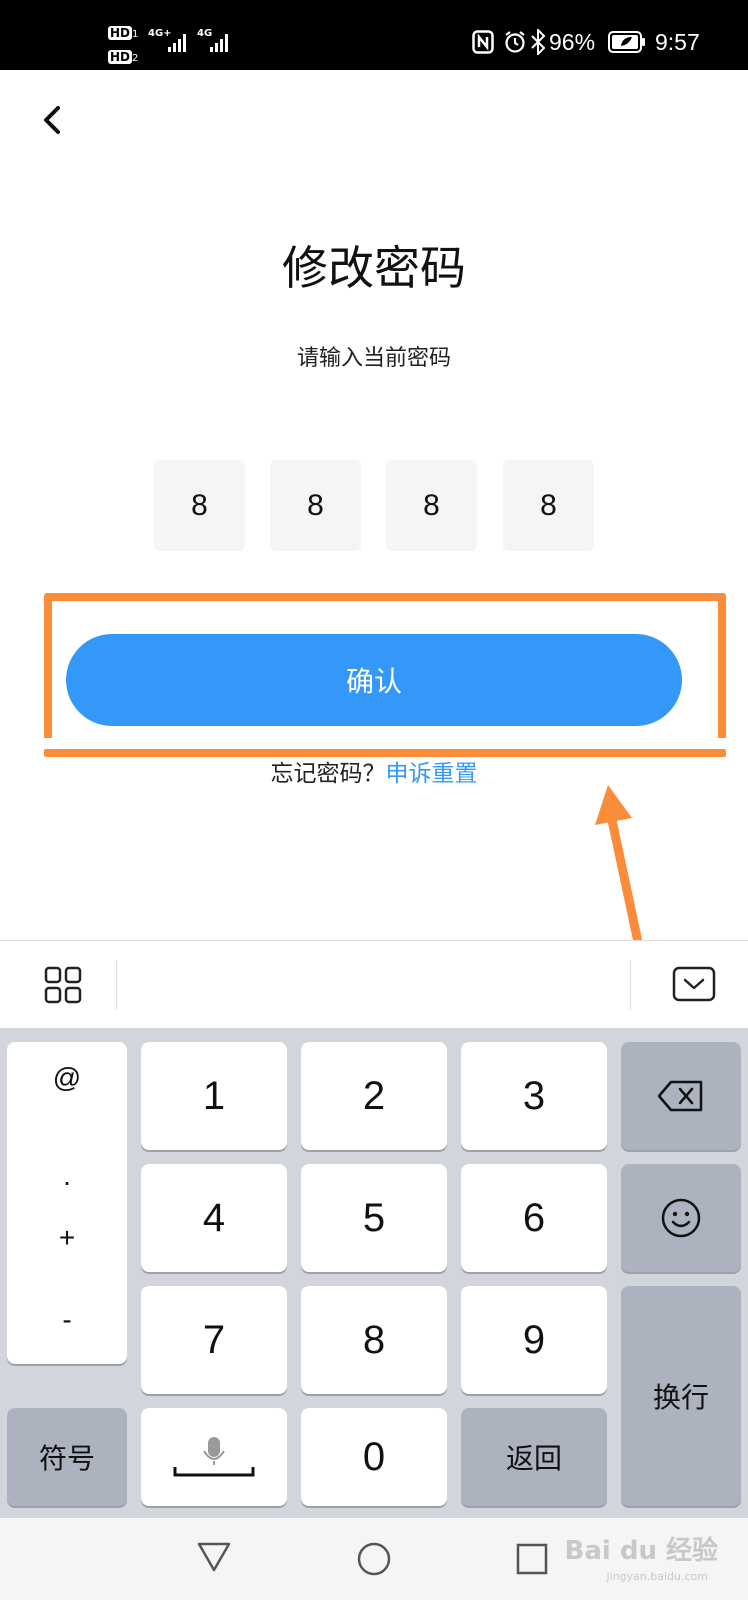  Describe the element at coordinates (67, 1457) in the screenshot. I see `symbols-toggle-key: 符号` at that location.